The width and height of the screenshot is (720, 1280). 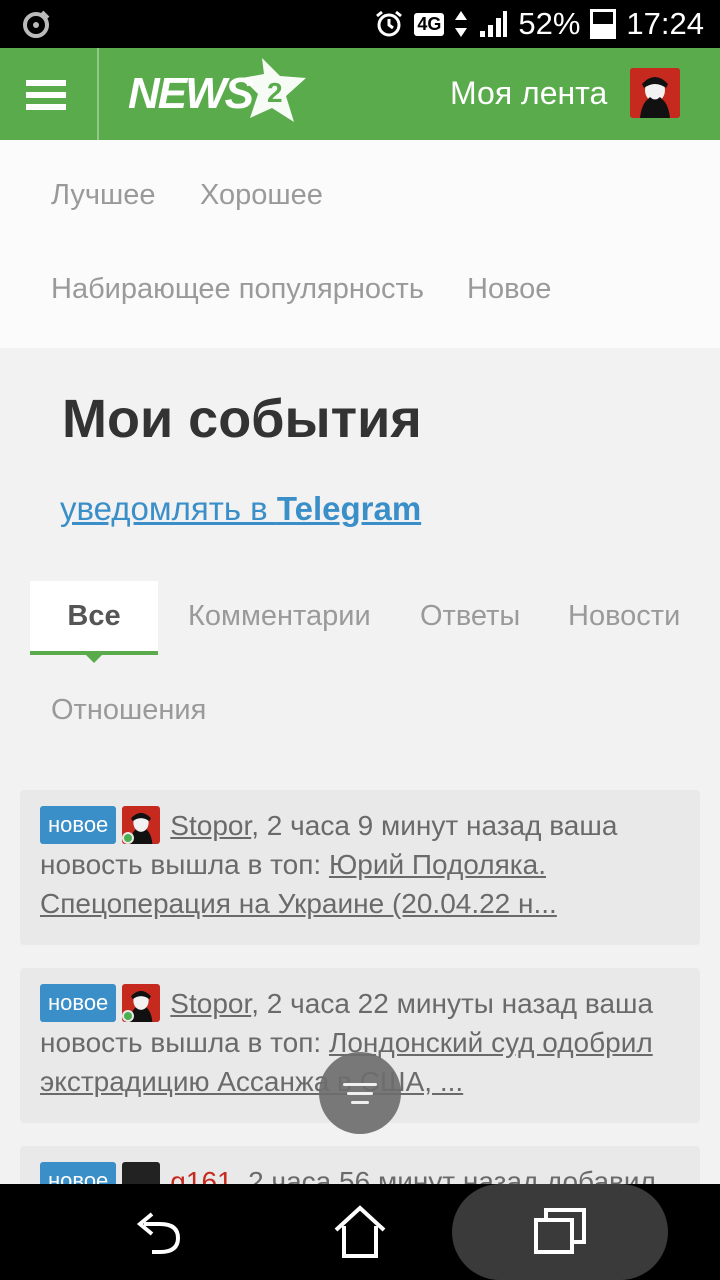 I want to click on news2-logo: NEWS 2, so click(x=217, y=94).